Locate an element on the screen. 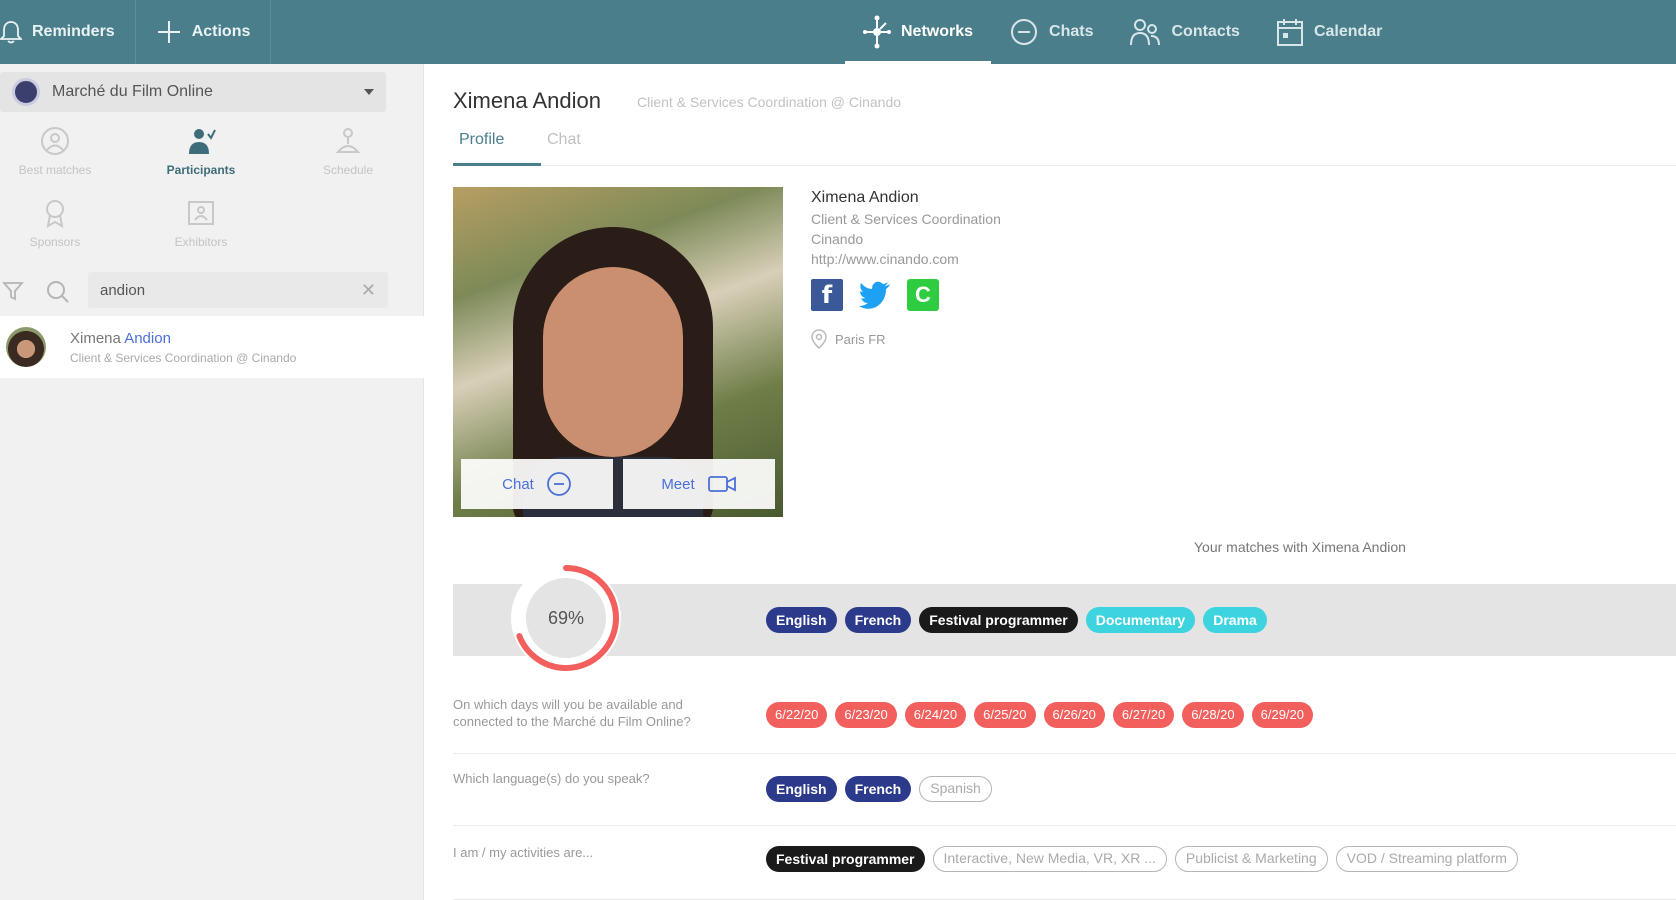  nav-contacts: Contacts is located at coordinates (1184, 32).